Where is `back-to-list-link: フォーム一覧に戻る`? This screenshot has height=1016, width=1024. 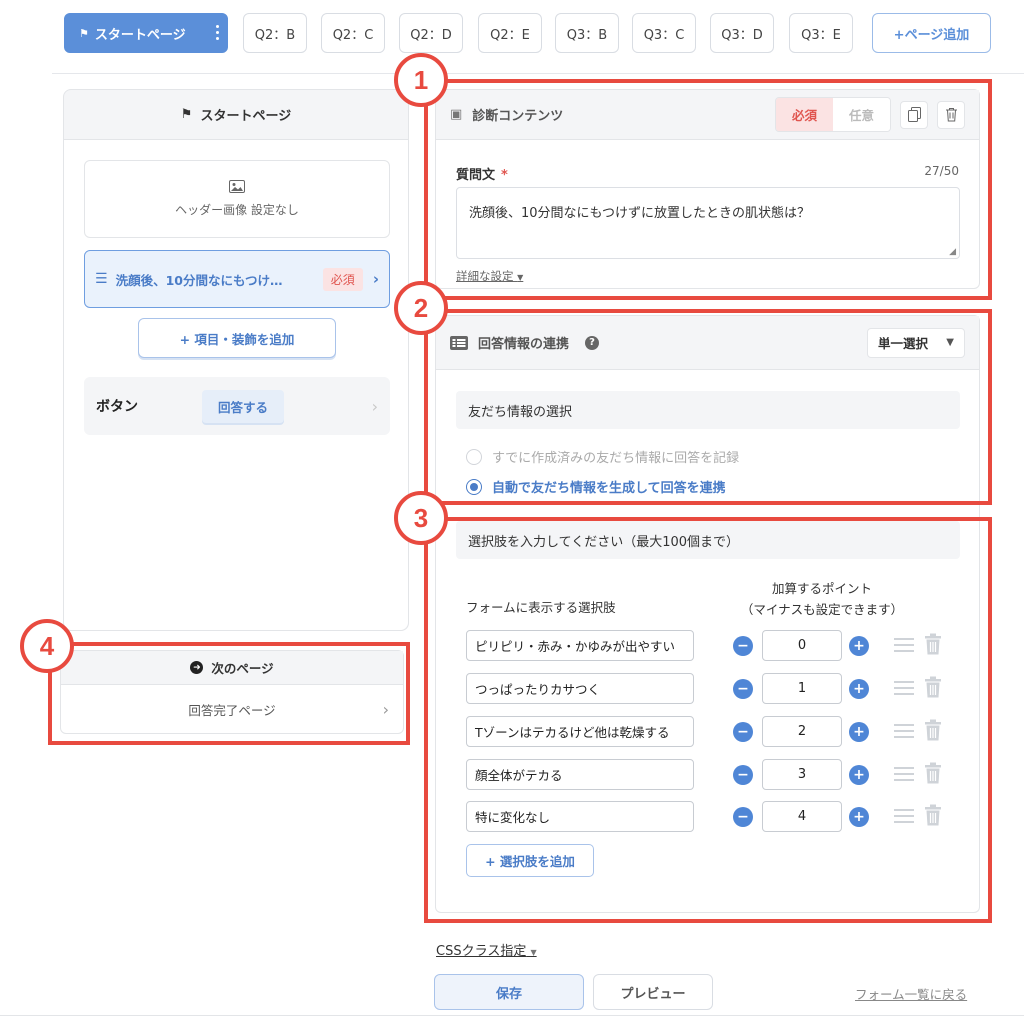 back-to-list-link: フォーム一覧に戻る is located at coordinates (911, 993).